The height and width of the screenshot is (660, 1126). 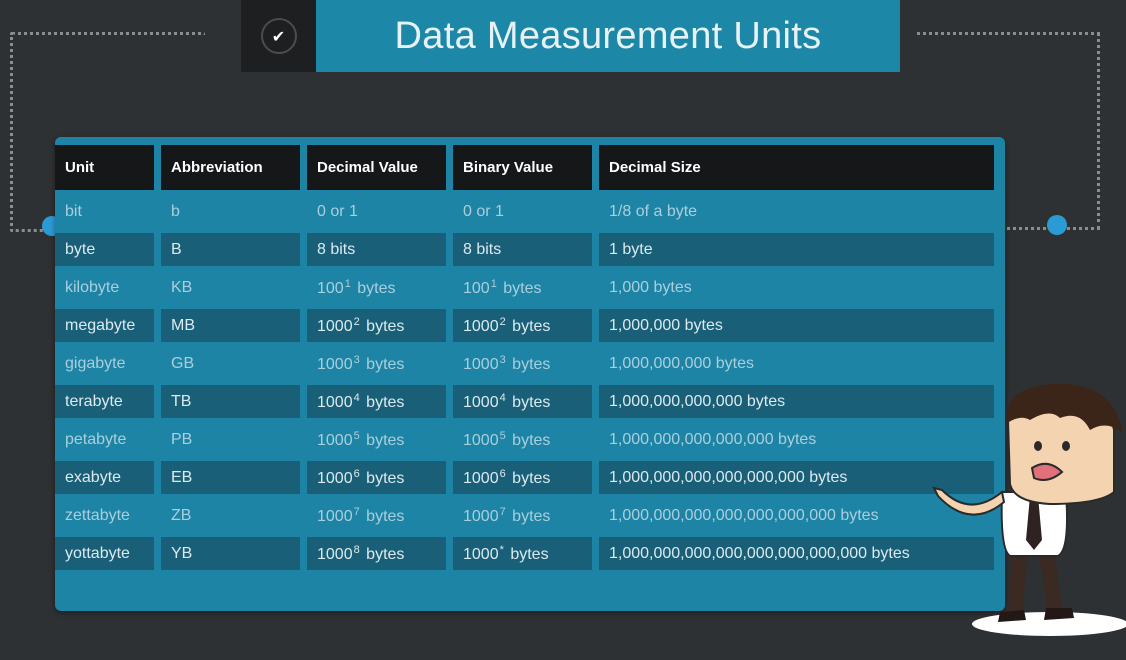 What do you see at coordinates (337, 211) in the screenshot?
I see `decimal-base: 0 or 1` at bounding box center [337, 211].